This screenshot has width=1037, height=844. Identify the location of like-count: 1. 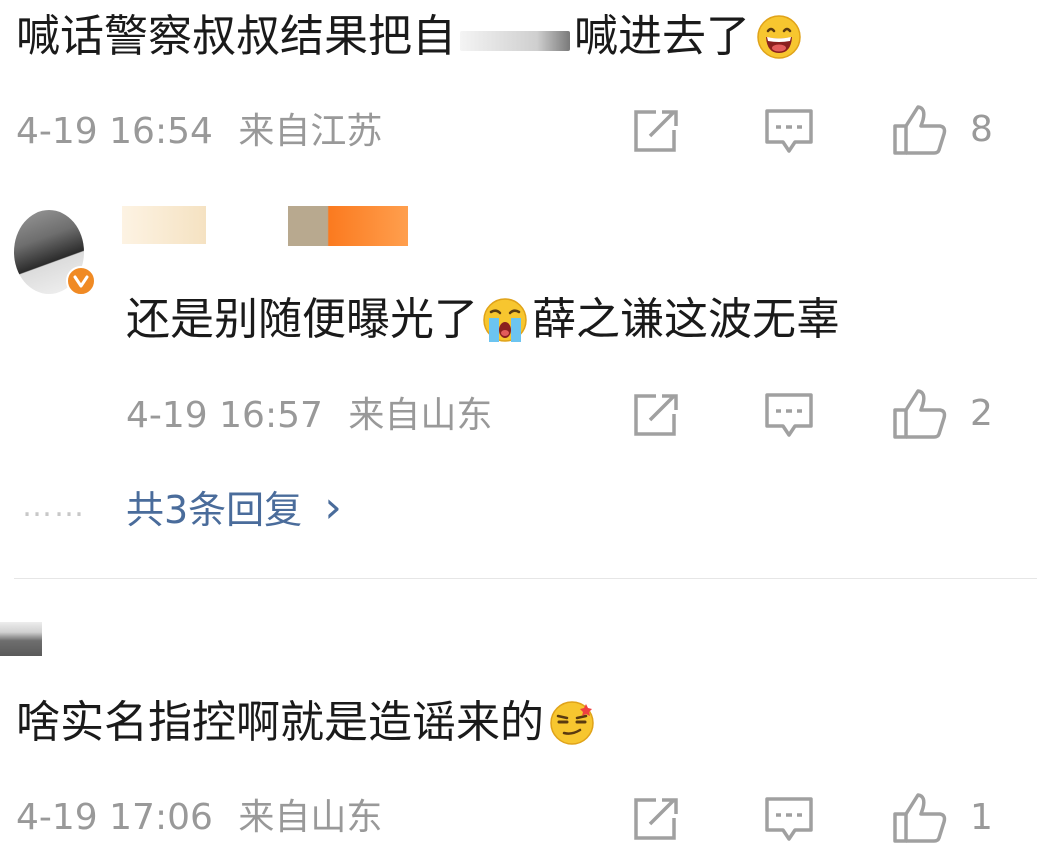
(981, 817).